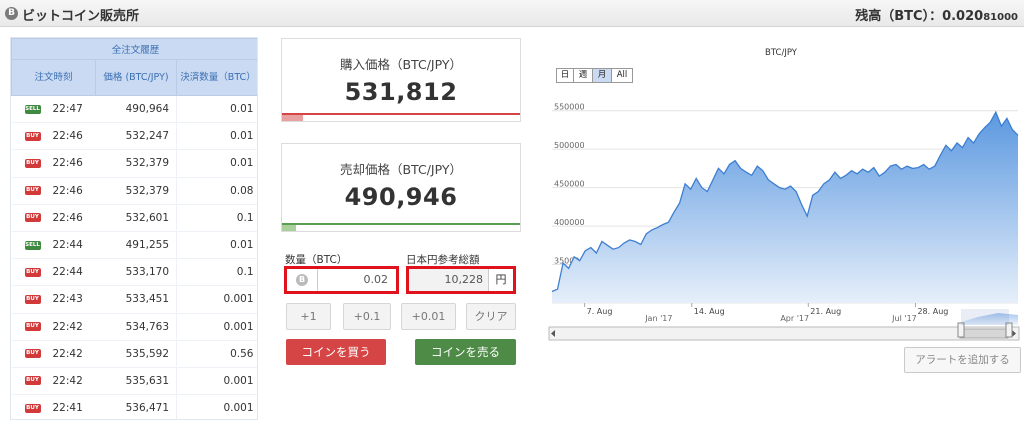  I want to click on chart-scrollbar-track, so click(784, 333).